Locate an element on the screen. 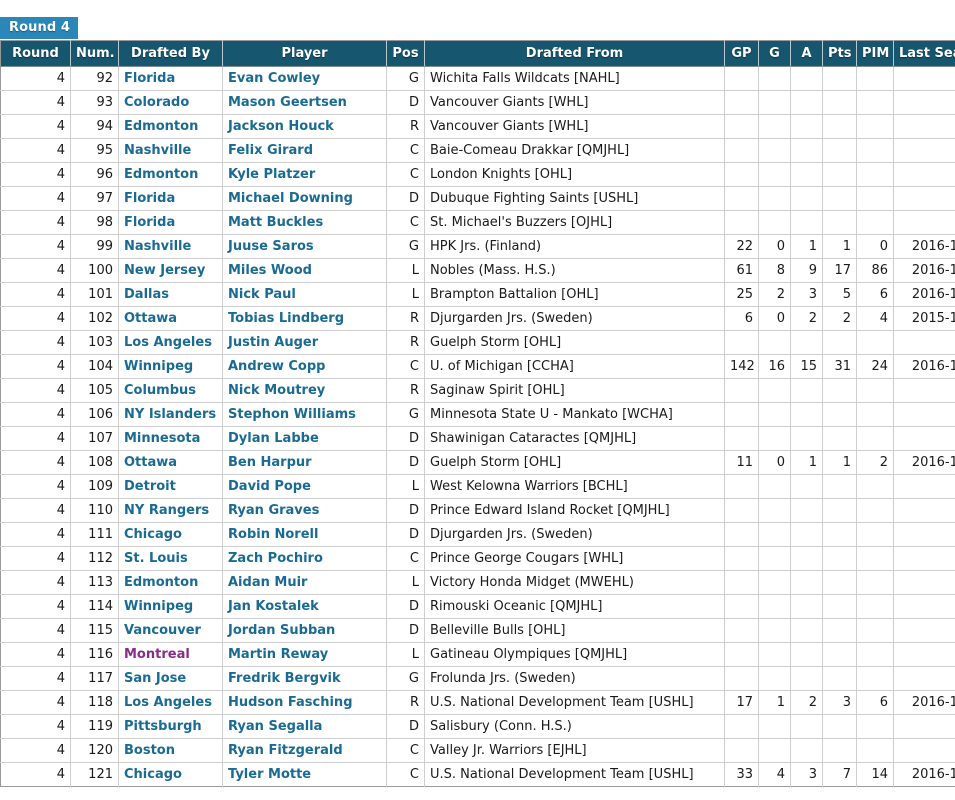 The width and height of the screenshot is (955, 800). team-link: Minnesota is located at coordinates (162, 438).